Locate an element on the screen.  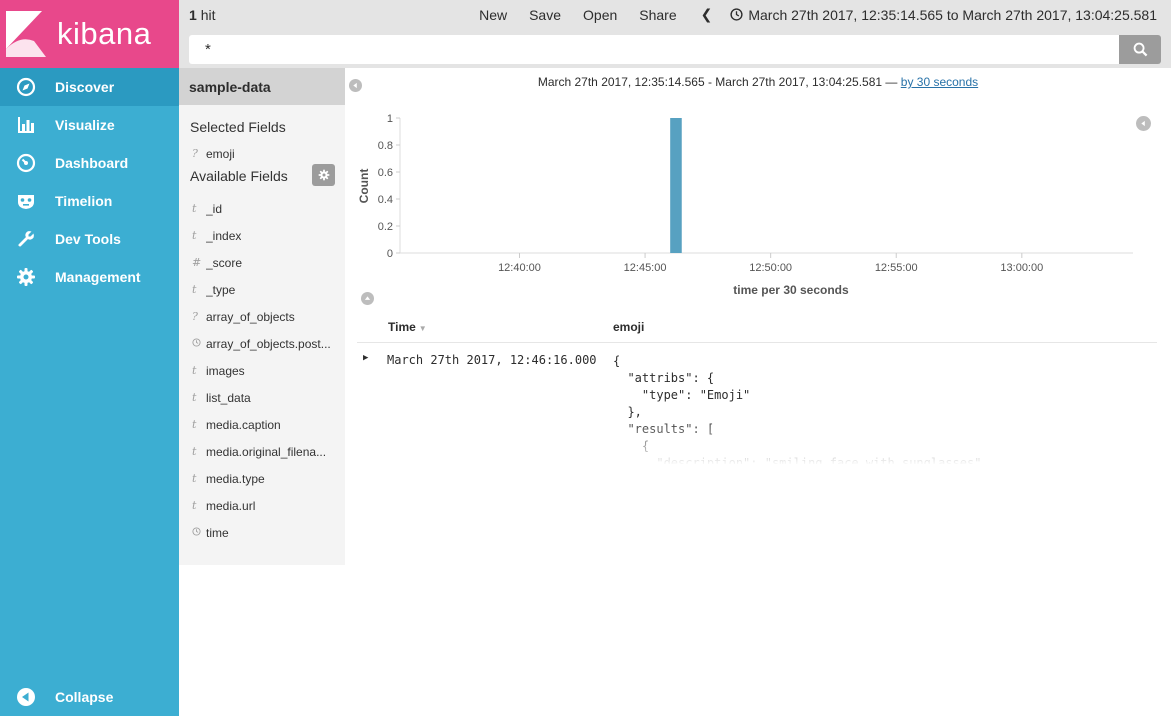
field-item-media-url: t media.url is located at coordinates (262, 505).